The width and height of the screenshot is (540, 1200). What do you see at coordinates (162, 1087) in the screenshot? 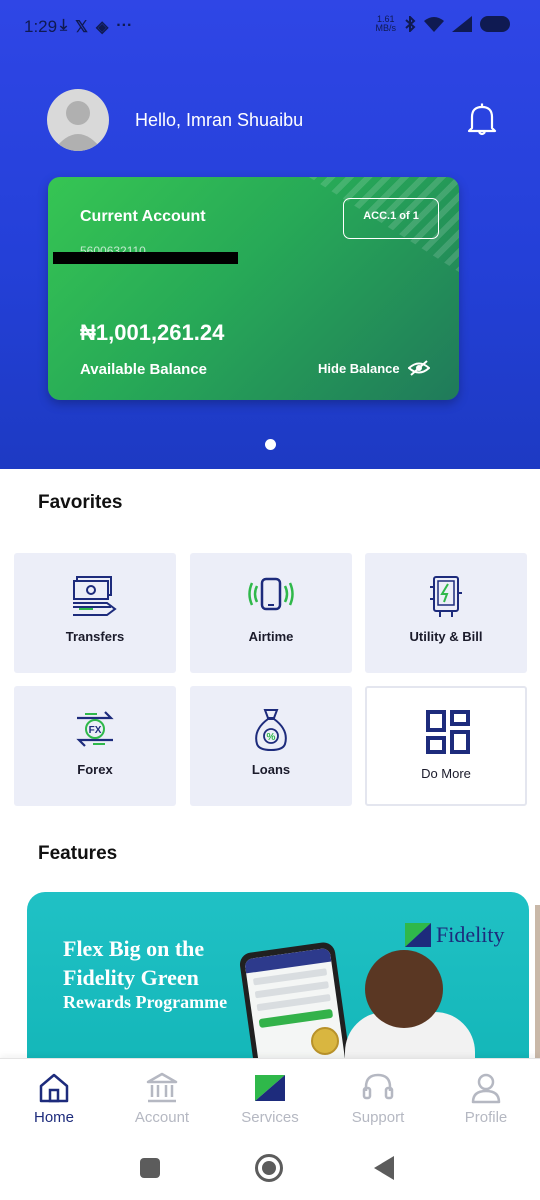
I see `bank-icon` at bounding box center [162, 1087].